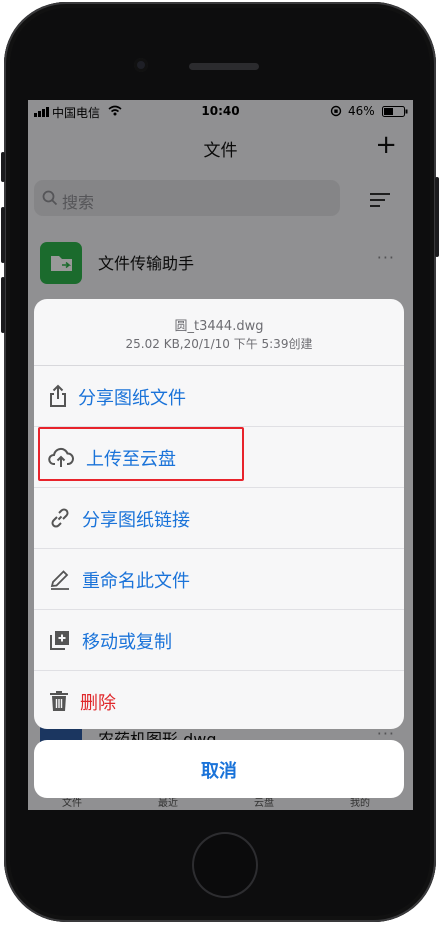  I want to click on action-label: 删除, so click(98, 703).